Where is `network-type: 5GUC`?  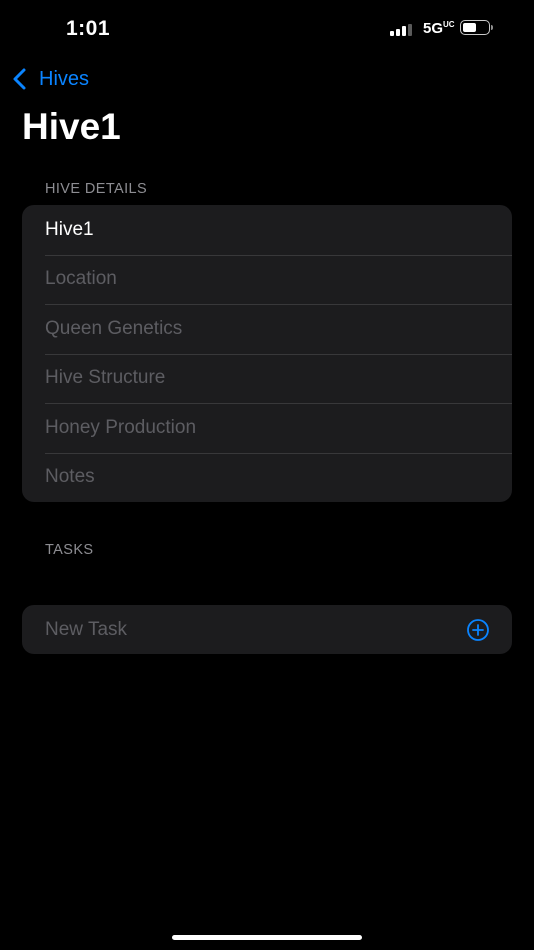
network-type: 5GUC is located at coordinates (439, 28).